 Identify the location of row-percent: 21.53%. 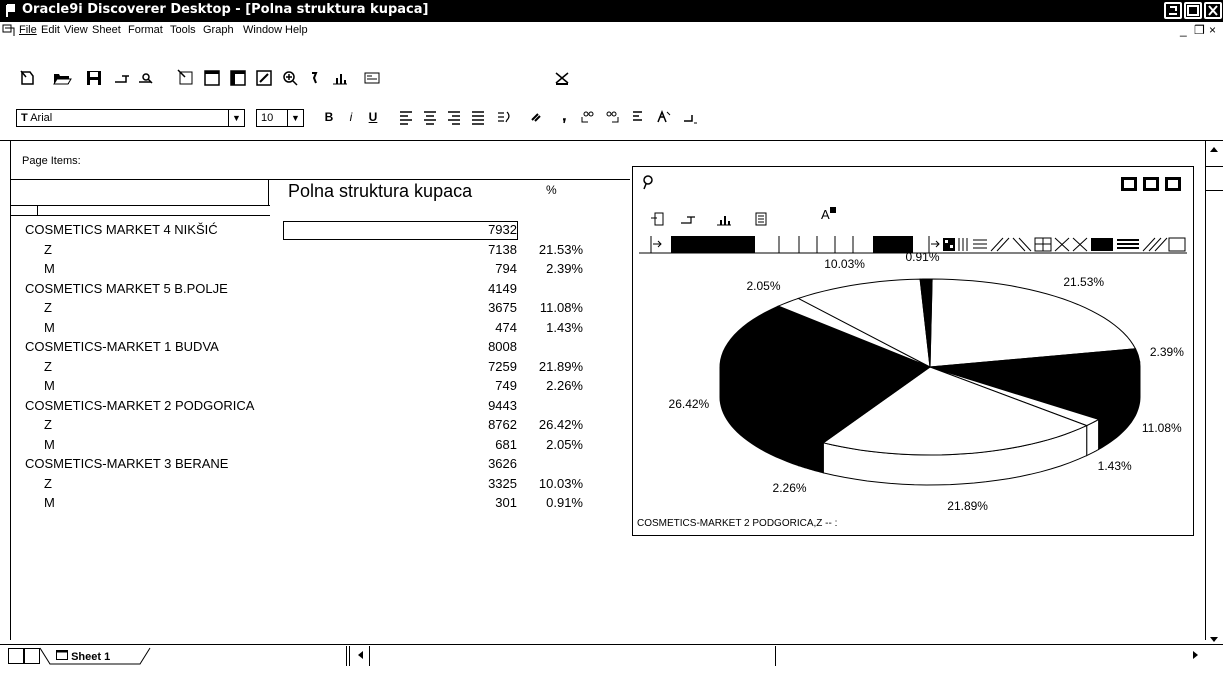
(553, 249).